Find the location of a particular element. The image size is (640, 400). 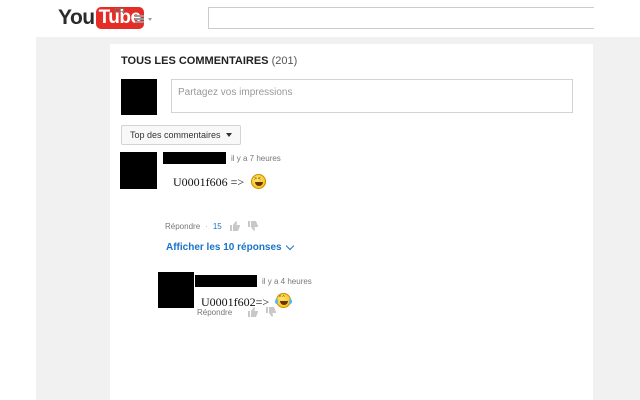

logo-you: You is located at coordinates (76, 17).